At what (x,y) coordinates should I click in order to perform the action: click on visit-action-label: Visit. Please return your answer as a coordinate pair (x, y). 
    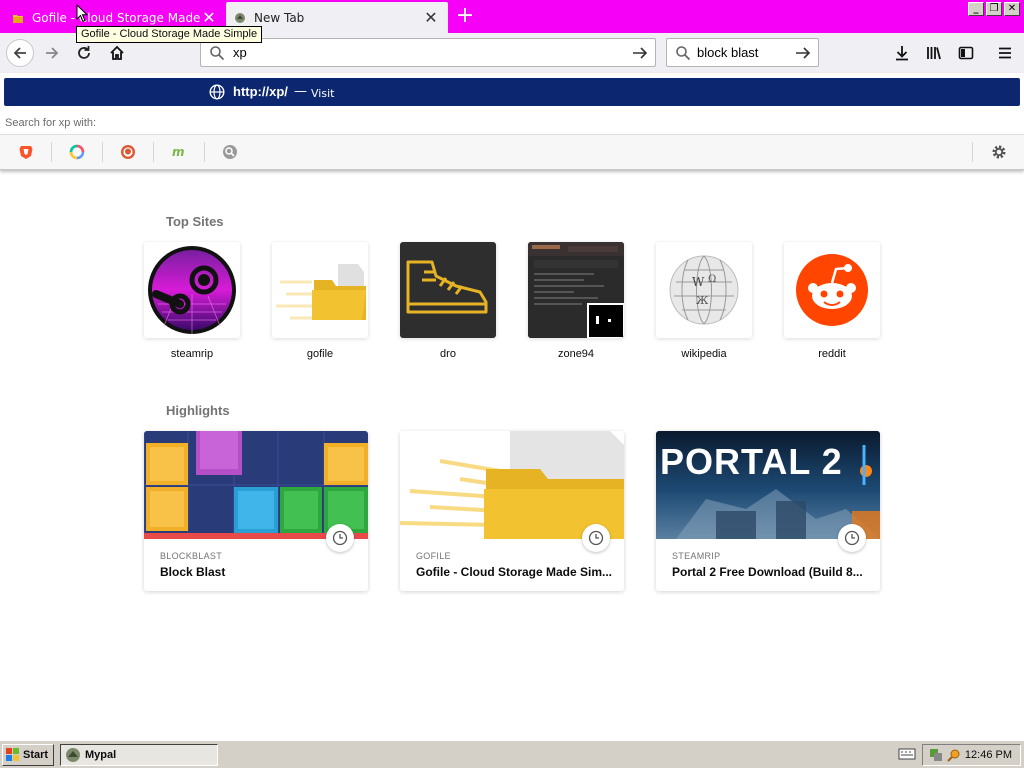
    Looking at the image, I should click on (323, 93).